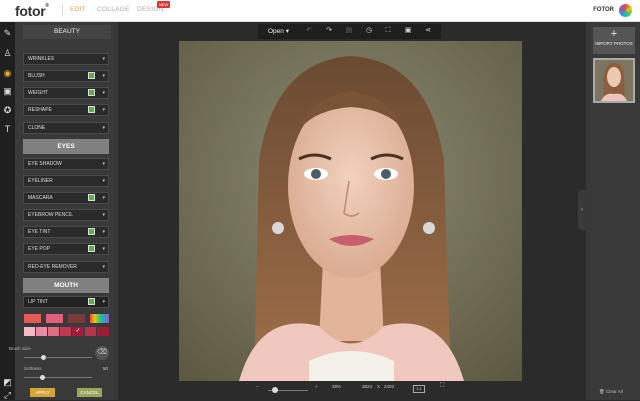 The height and width of the screenshot is (401, 640). Describe the element at coordinates (309, 31) in the screenshot. I see `undo-icon: ↶` at that location.